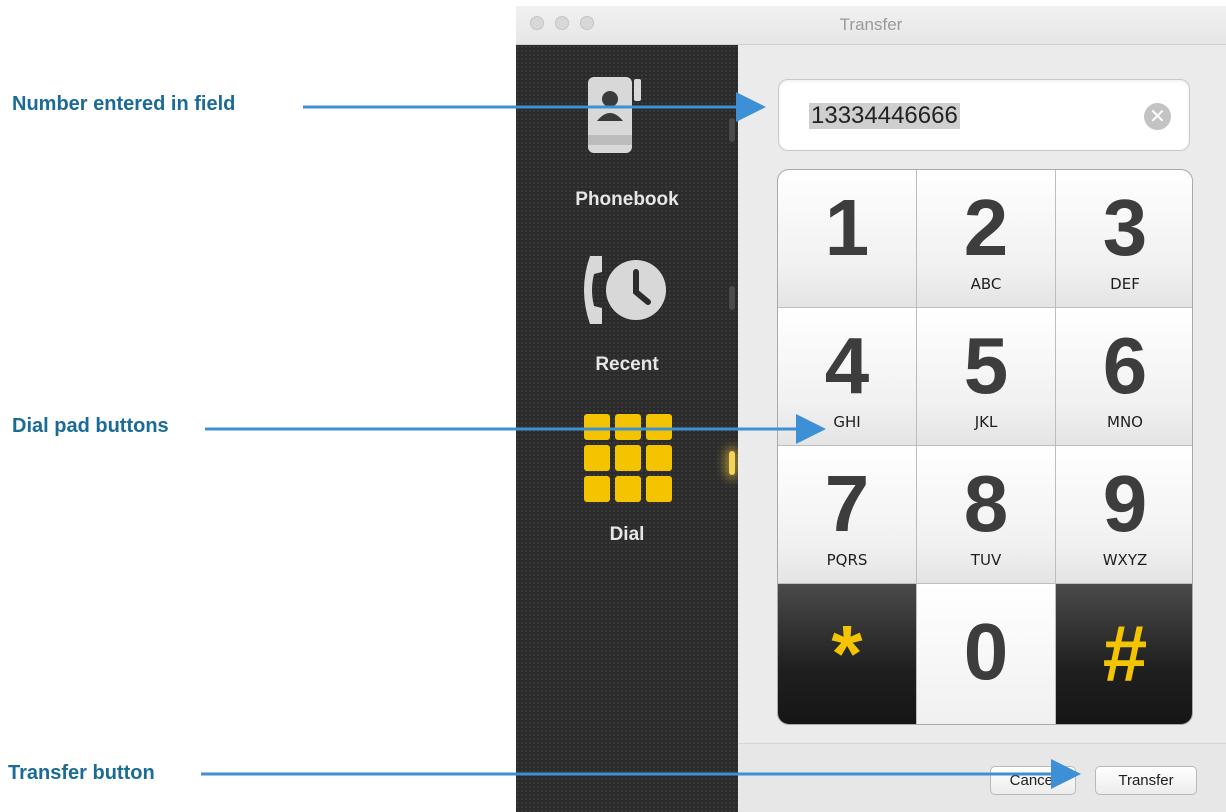 This screenshot has width=1226, height=812. I want to click on key-letters: DEF, so click(1125, 284).